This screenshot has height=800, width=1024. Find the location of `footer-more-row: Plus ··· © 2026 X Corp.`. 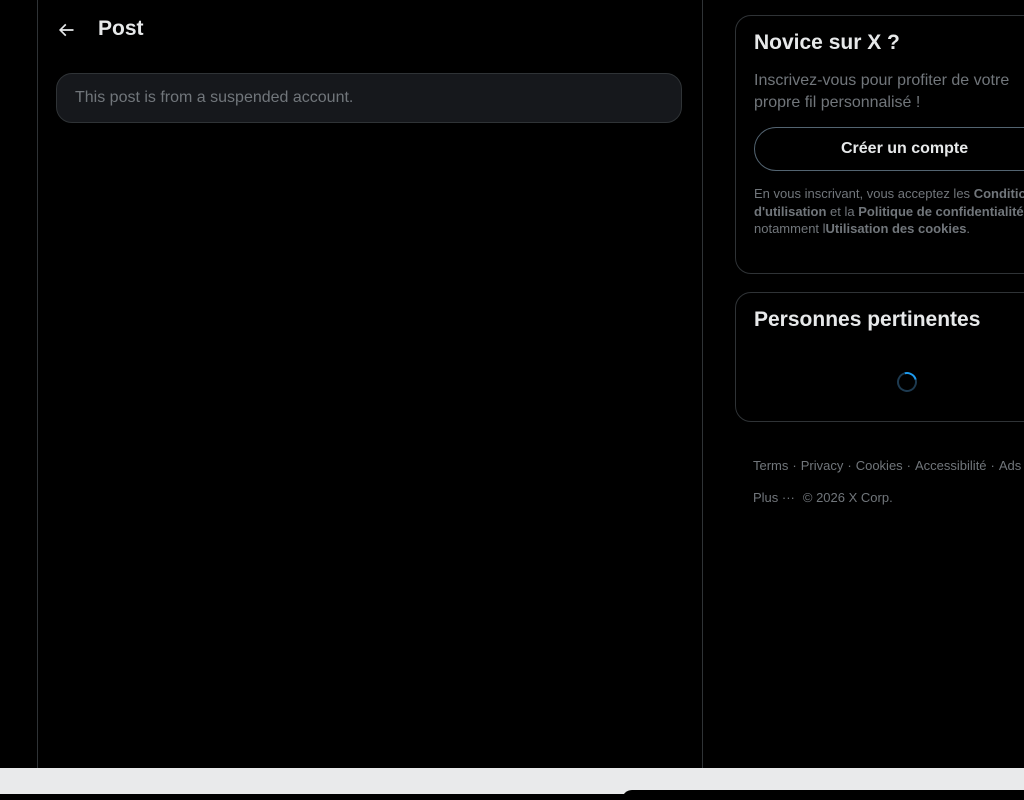

footer-more-row: Plus ··· © 2026 X Corp. is located at coordinates (823, 497).